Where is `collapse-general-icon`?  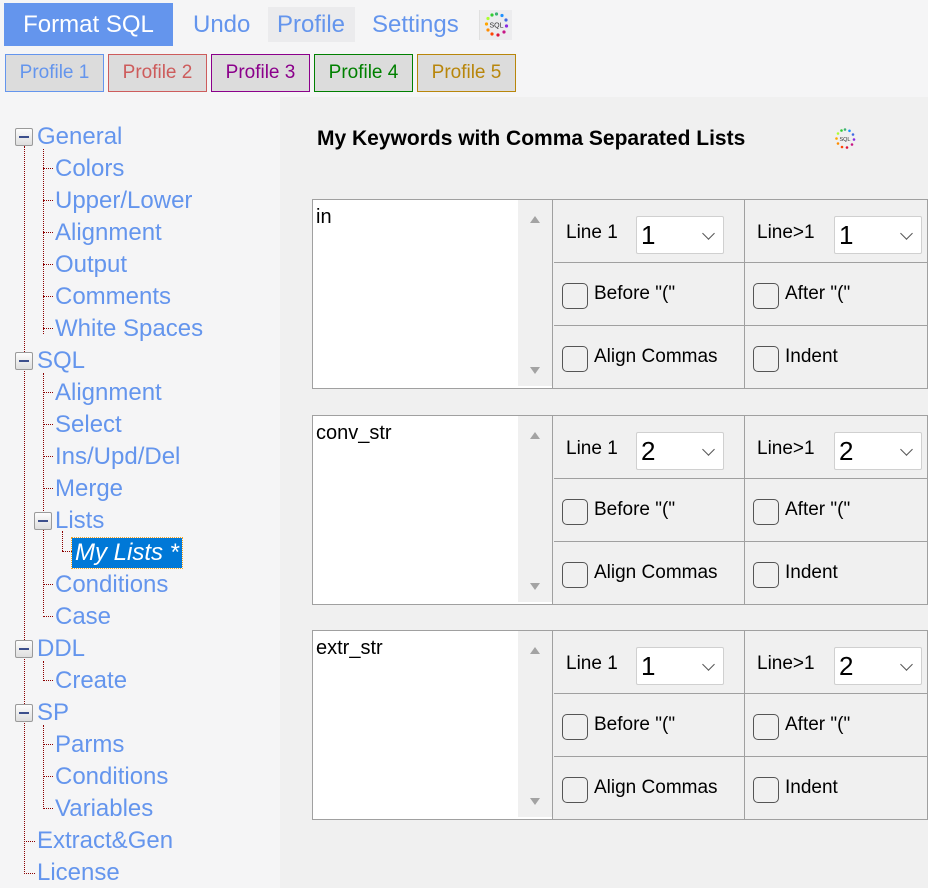
collapse-general-icon is located at coordinates (24, 137).